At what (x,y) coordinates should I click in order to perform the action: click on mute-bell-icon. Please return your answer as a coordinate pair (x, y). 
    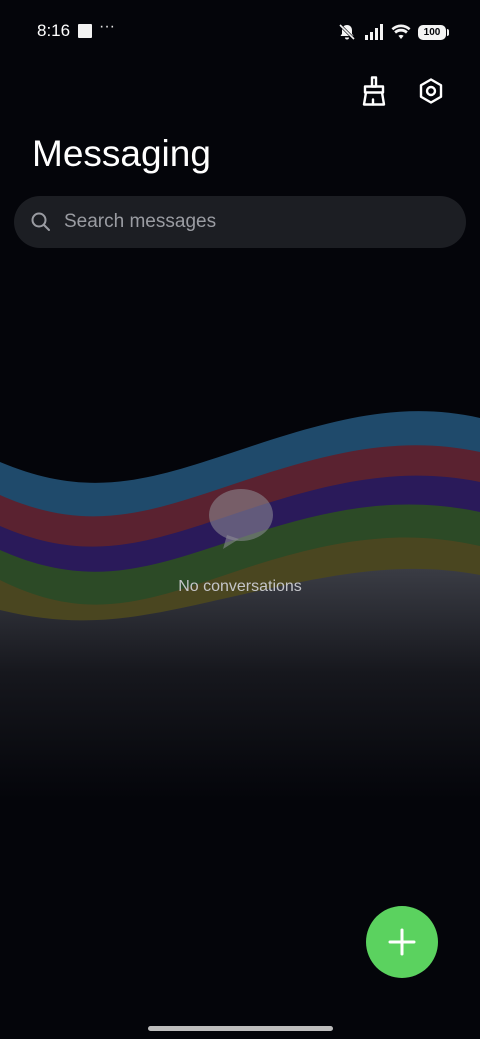
    Looking at the image, I should click on (347, 32).